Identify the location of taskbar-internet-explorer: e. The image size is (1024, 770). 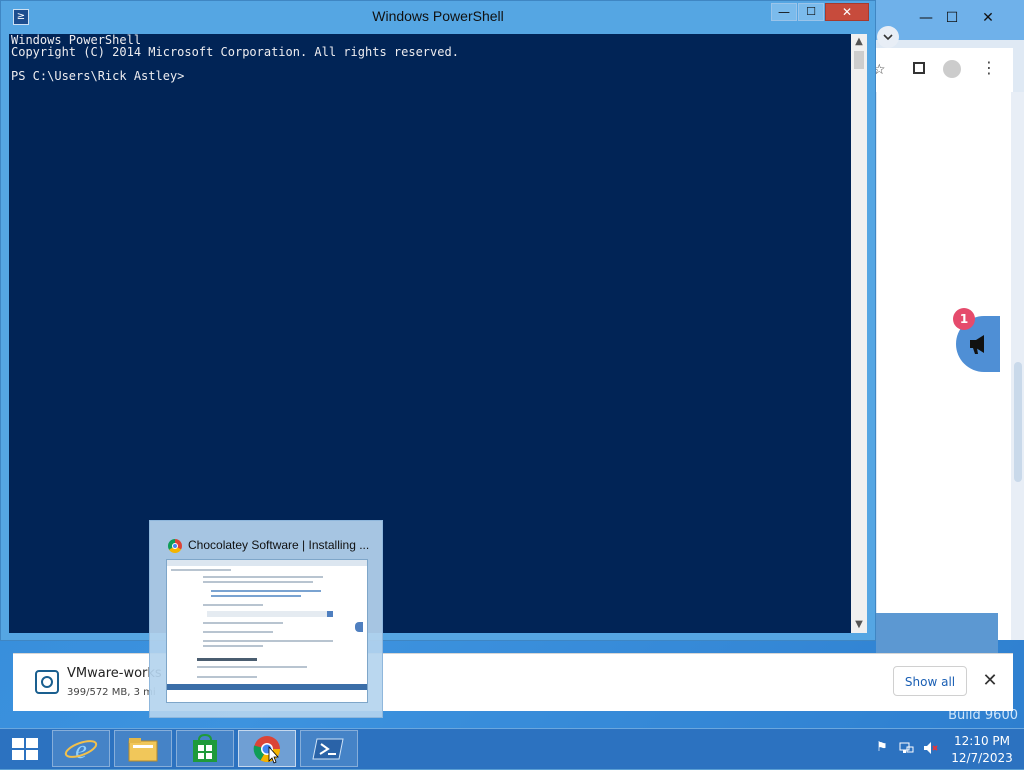
(81, 748).